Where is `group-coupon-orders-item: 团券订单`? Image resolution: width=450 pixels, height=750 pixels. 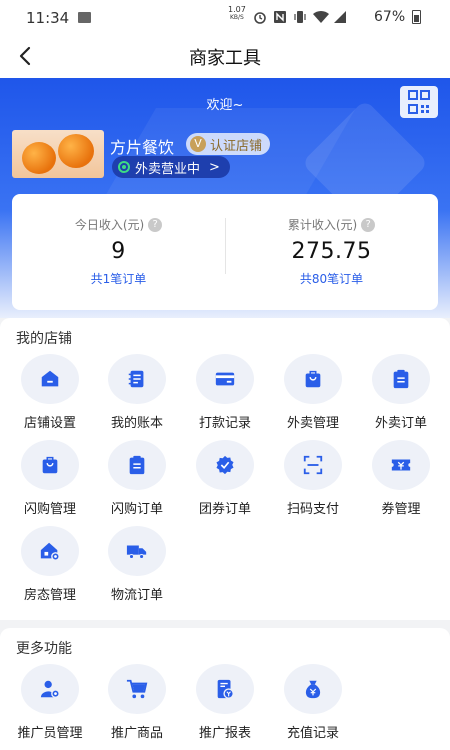 group-coupon-orders-item: 团券订单 is located at coordinates (225, 478).